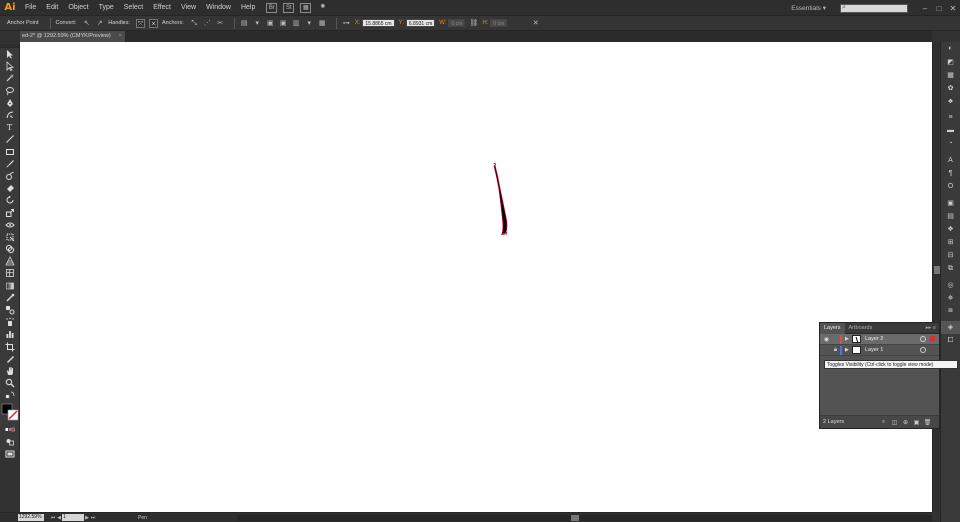  I want to click on color-mode-icons, so click(9, 429).